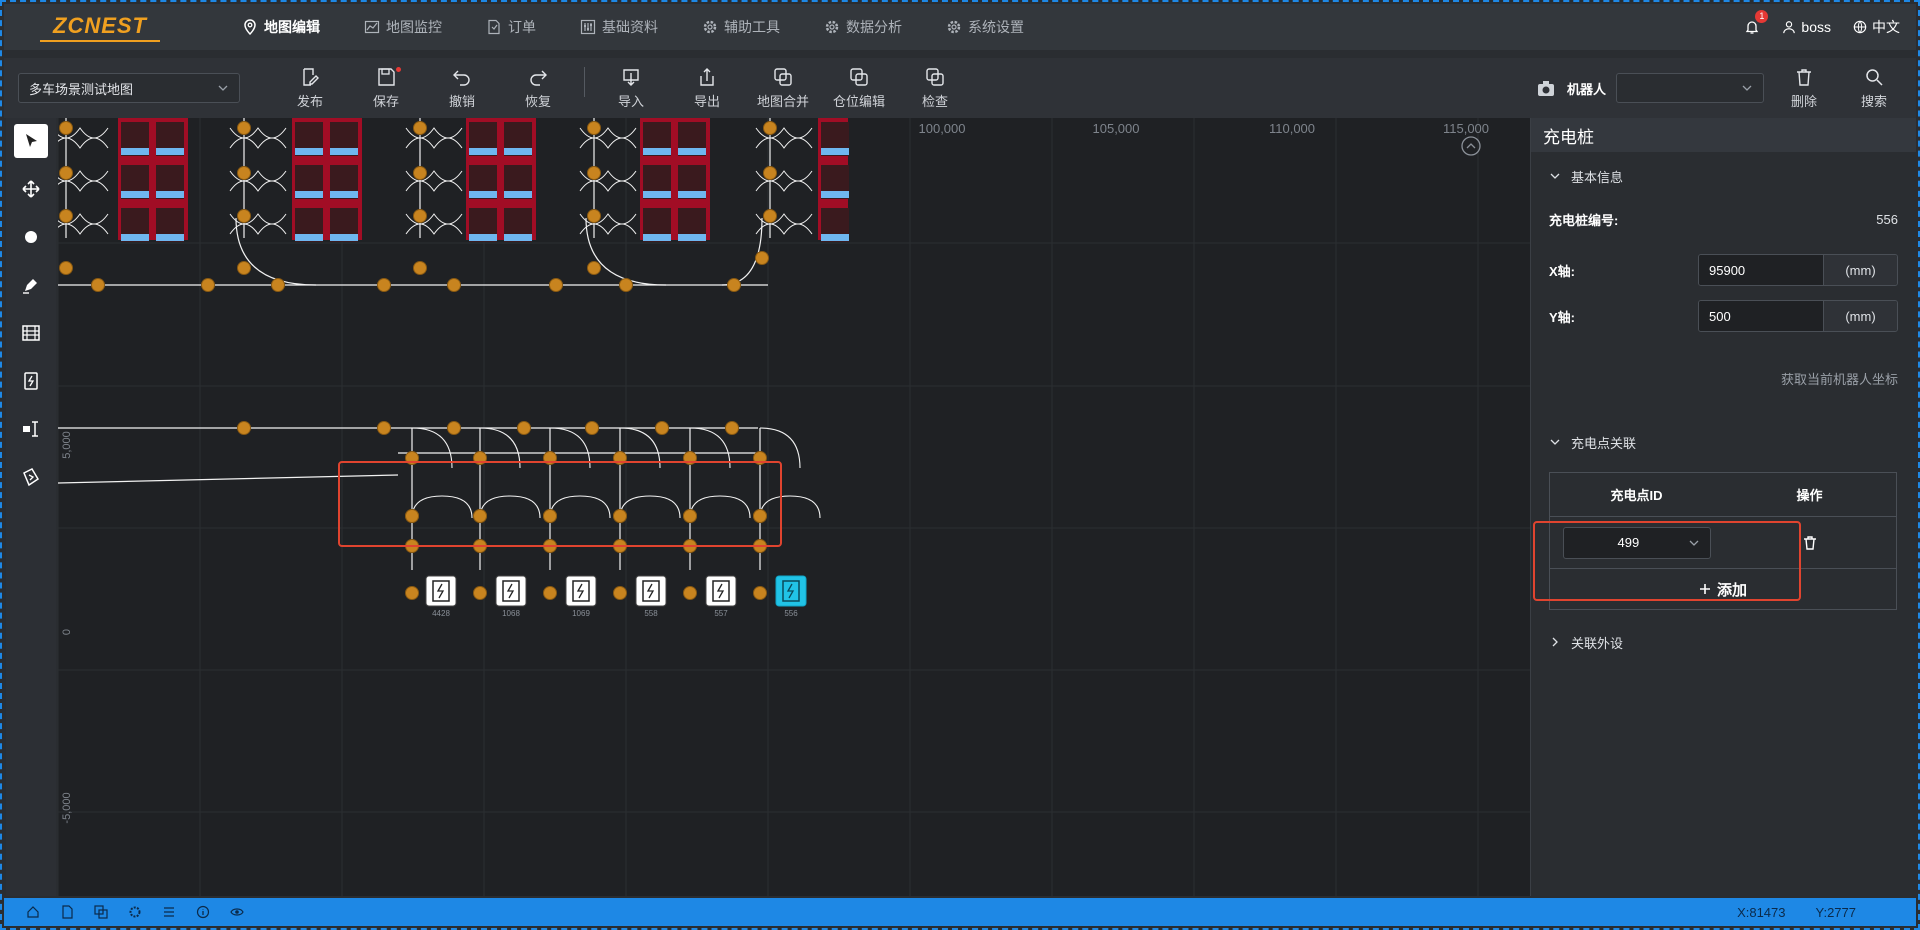  I want to click on pen-tool, so click(31, 285).